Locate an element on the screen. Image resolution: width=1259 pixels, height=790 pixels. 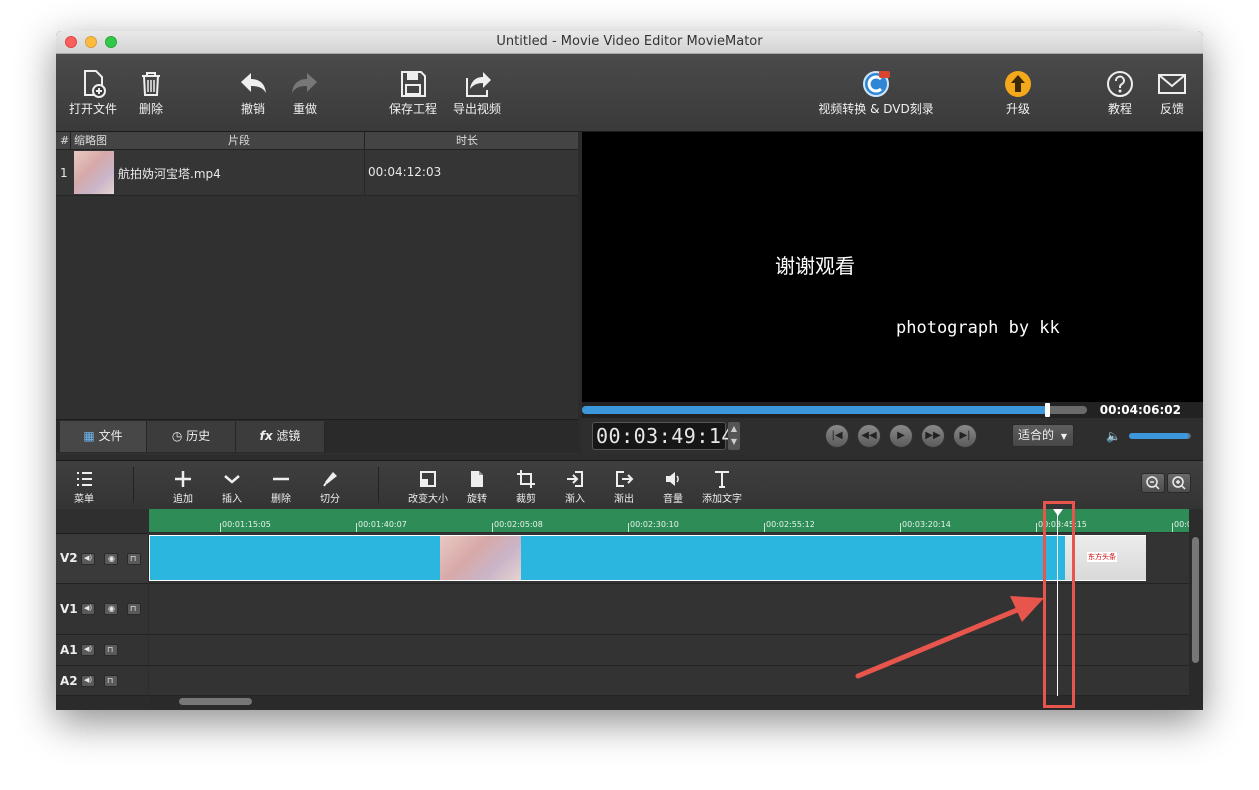
visibility-toggle-v1: ◉ is located at coordinates (111, 609).